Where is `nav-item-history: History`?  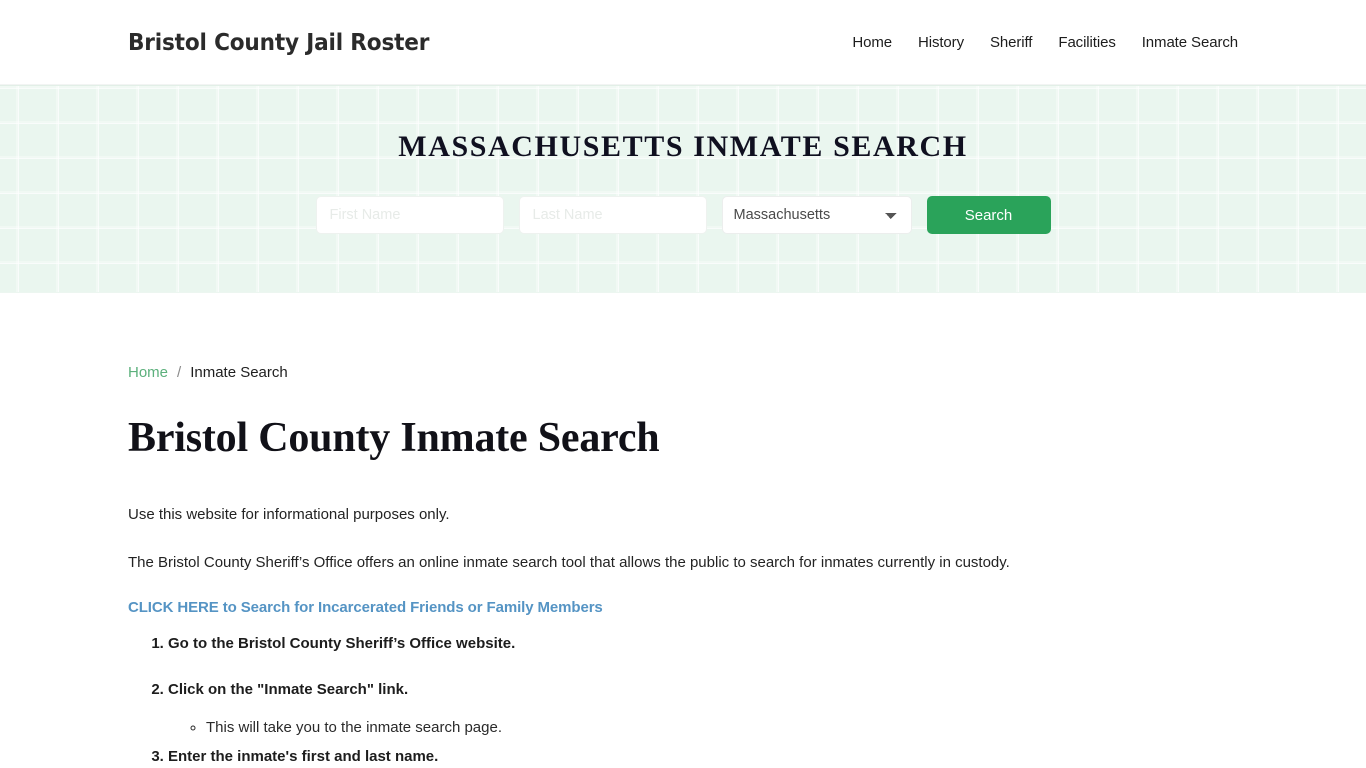 nav-item-history: History is located at coordinates (941, 42).